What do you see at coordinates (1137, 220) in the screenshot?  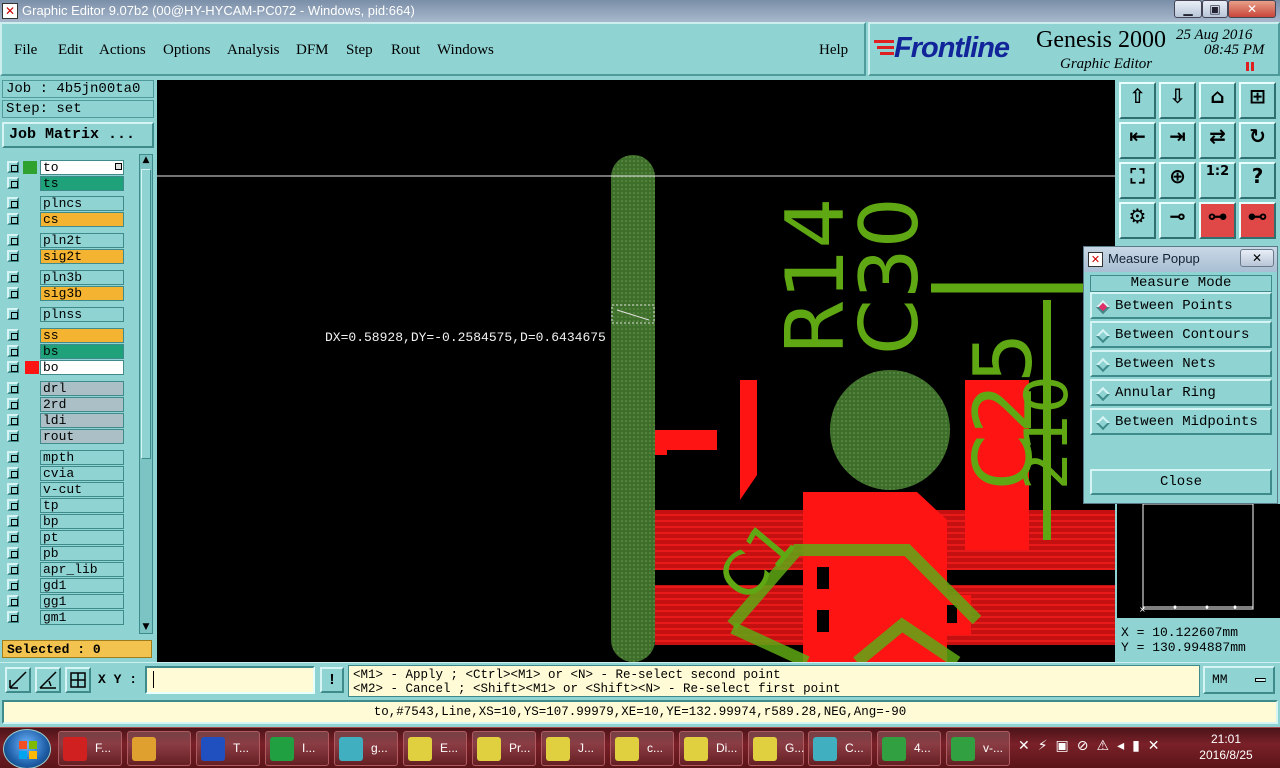 I see `snap-edit-button: ⚙` at bounding box center [1137, 220].